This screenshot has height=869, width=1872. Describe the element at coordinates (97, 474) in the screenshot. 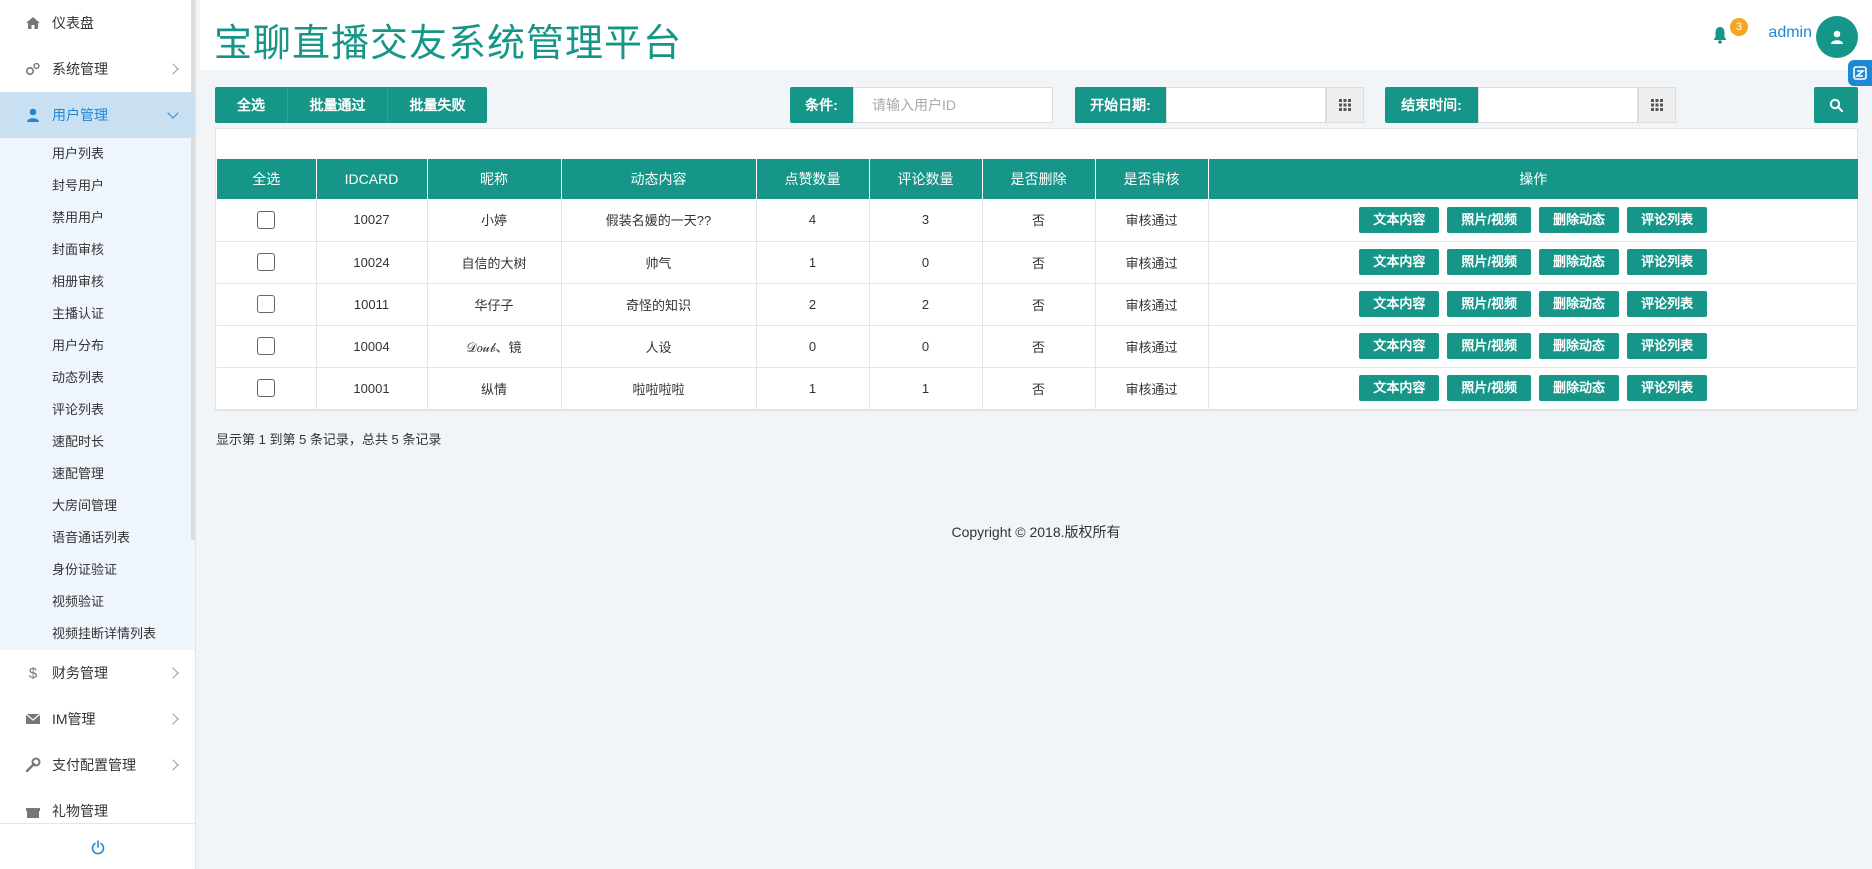

I see `submenu-item: 速配管理` at that location.